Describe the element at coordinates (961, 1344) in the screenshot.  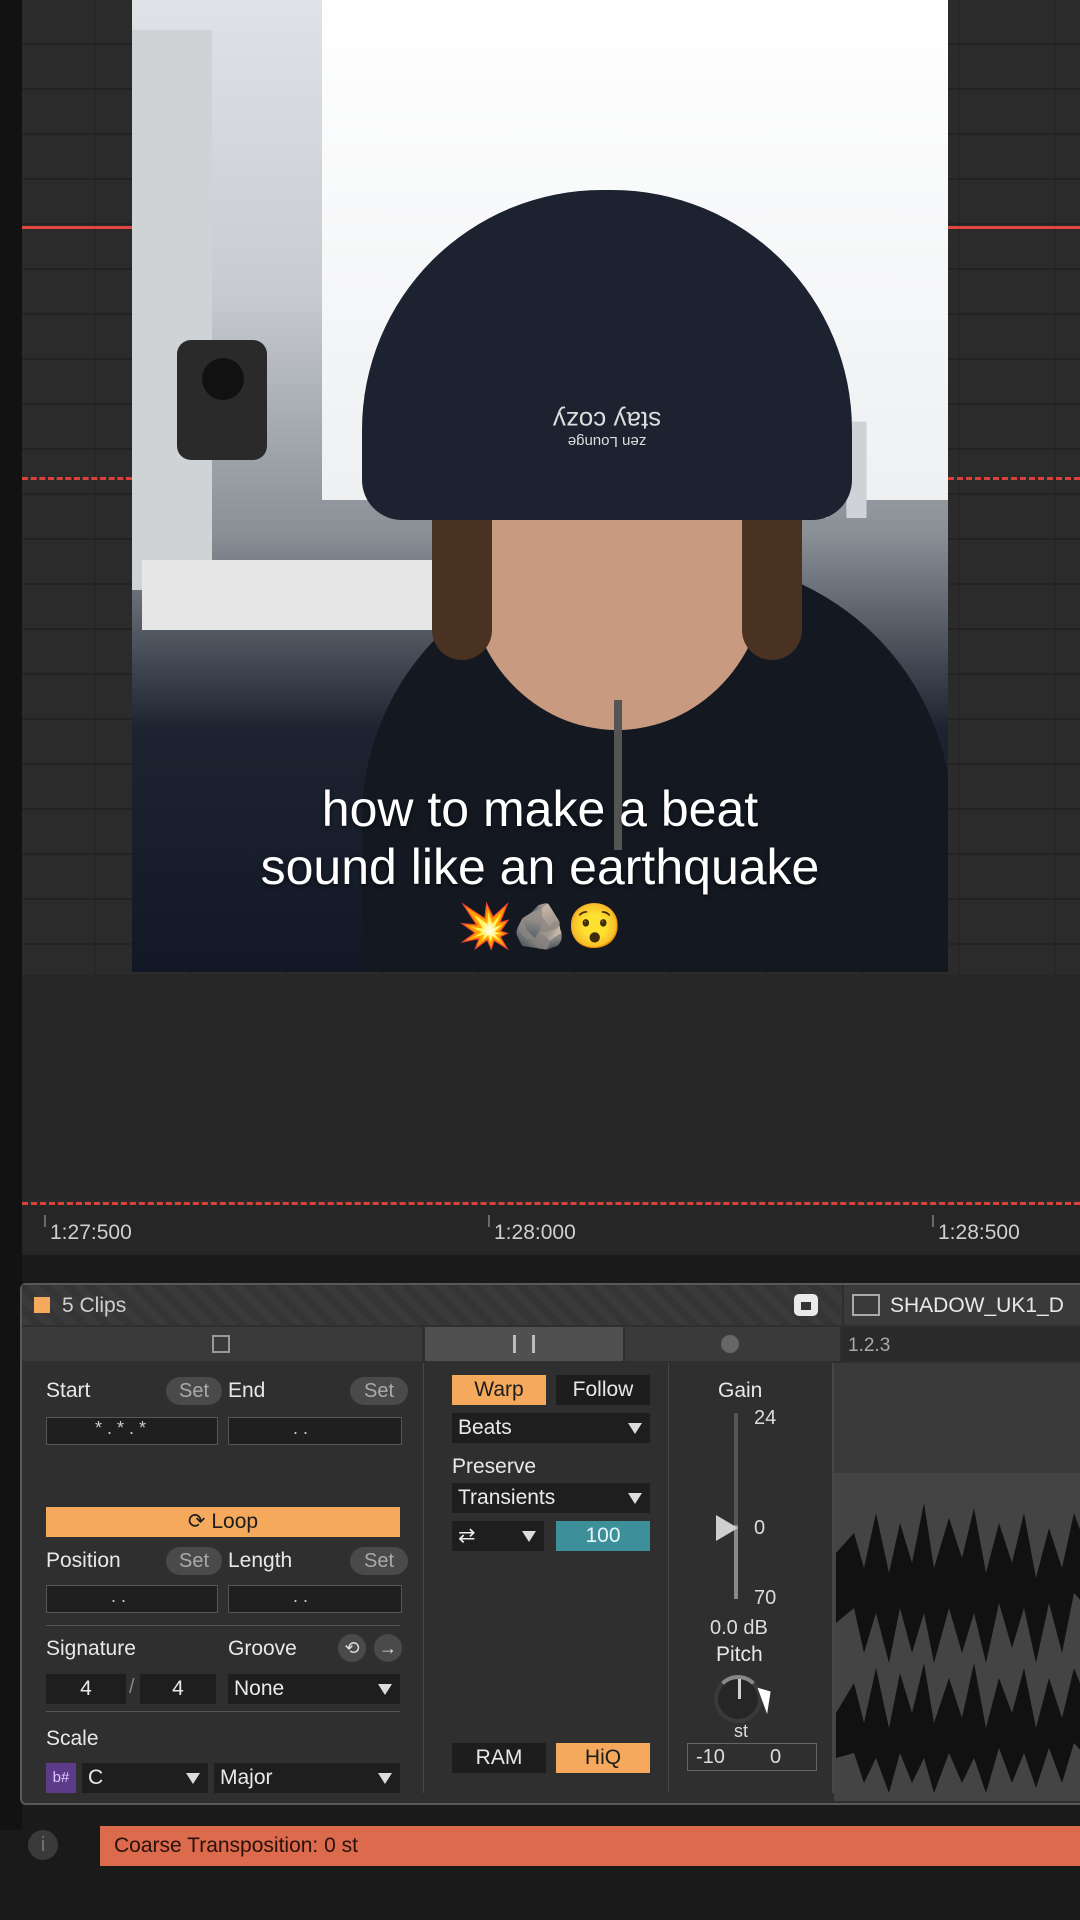
I see `sample-ruler: 1.2.3` at that location.